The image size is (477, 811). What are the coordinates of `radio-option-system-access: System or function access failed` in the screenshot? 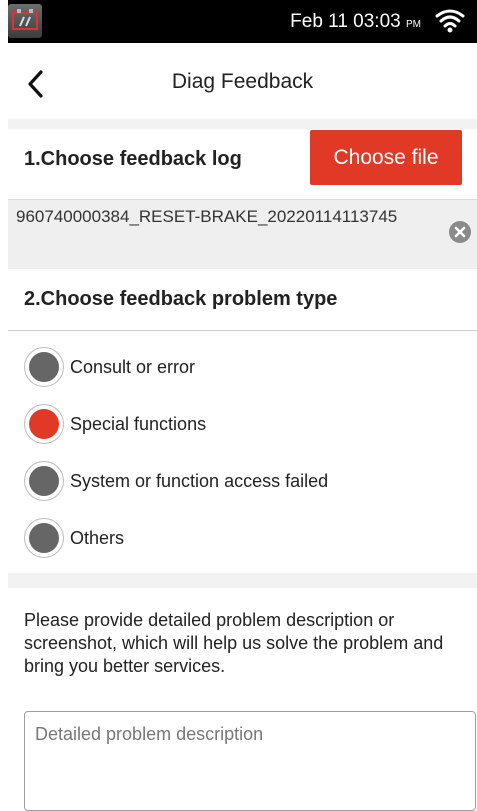 It's located at (244, 481).